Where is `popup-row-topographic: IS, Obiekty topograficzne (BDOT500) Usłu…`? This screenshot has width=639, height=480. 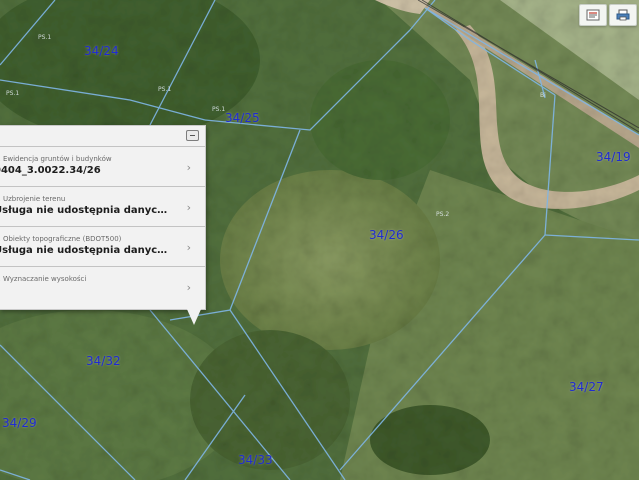 popup-row-topographic: IS, Obiekty topograficzne (BDOT500) Usłu… is located at coordinates (102, 246).